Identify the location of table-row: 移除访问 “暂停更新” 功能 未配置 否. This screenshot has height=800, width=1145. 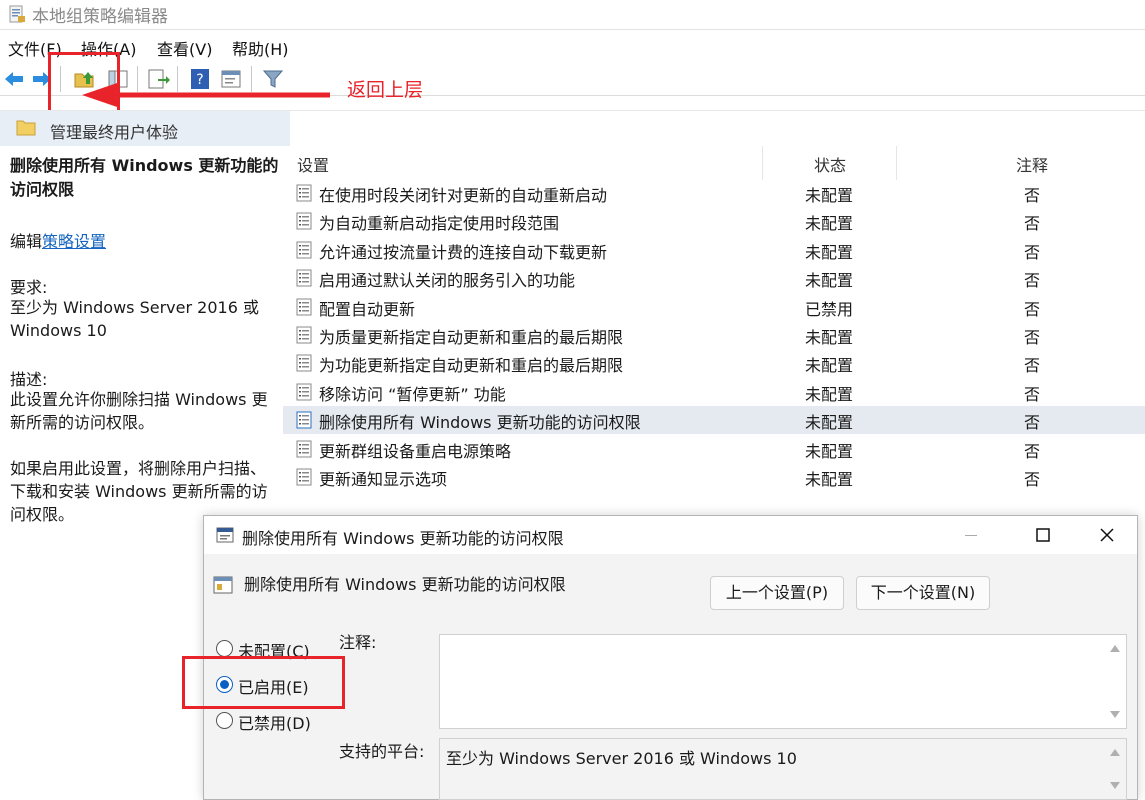
(714, 392).